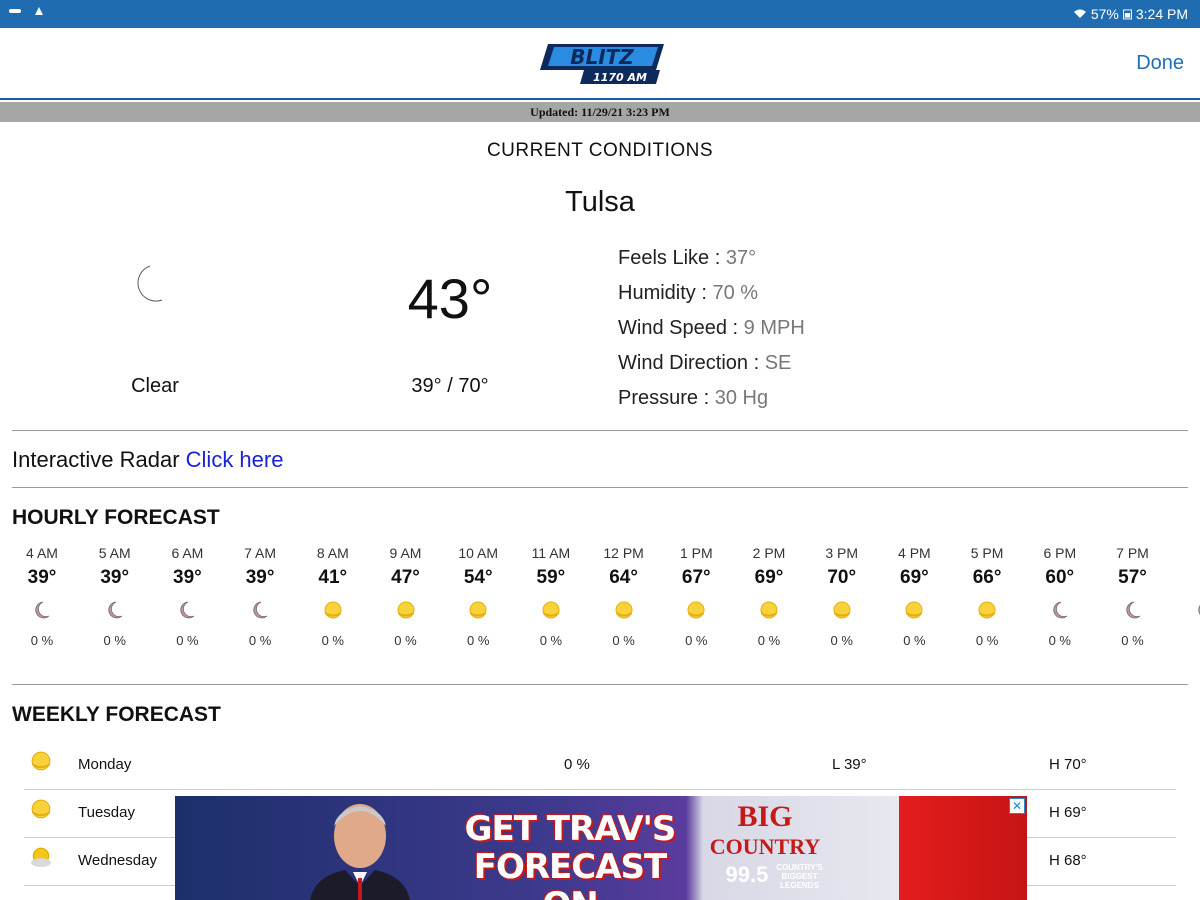 The width and height of the screenshot is (1200, 900). What do you see at coordinates (600, 112) in the screenshot?
I see `updated-timestamp: Updated: 11/29/21 3:23 PM` at bounding box center [600, 112].